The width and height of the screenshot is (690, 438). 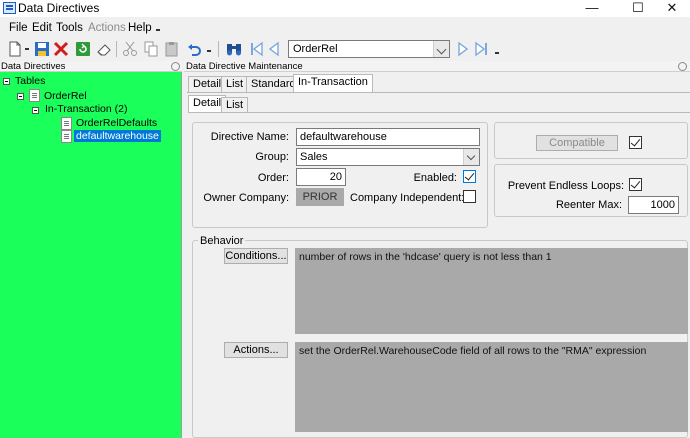 I want to click on compatible-checkbox, so click(x=635, y=142).